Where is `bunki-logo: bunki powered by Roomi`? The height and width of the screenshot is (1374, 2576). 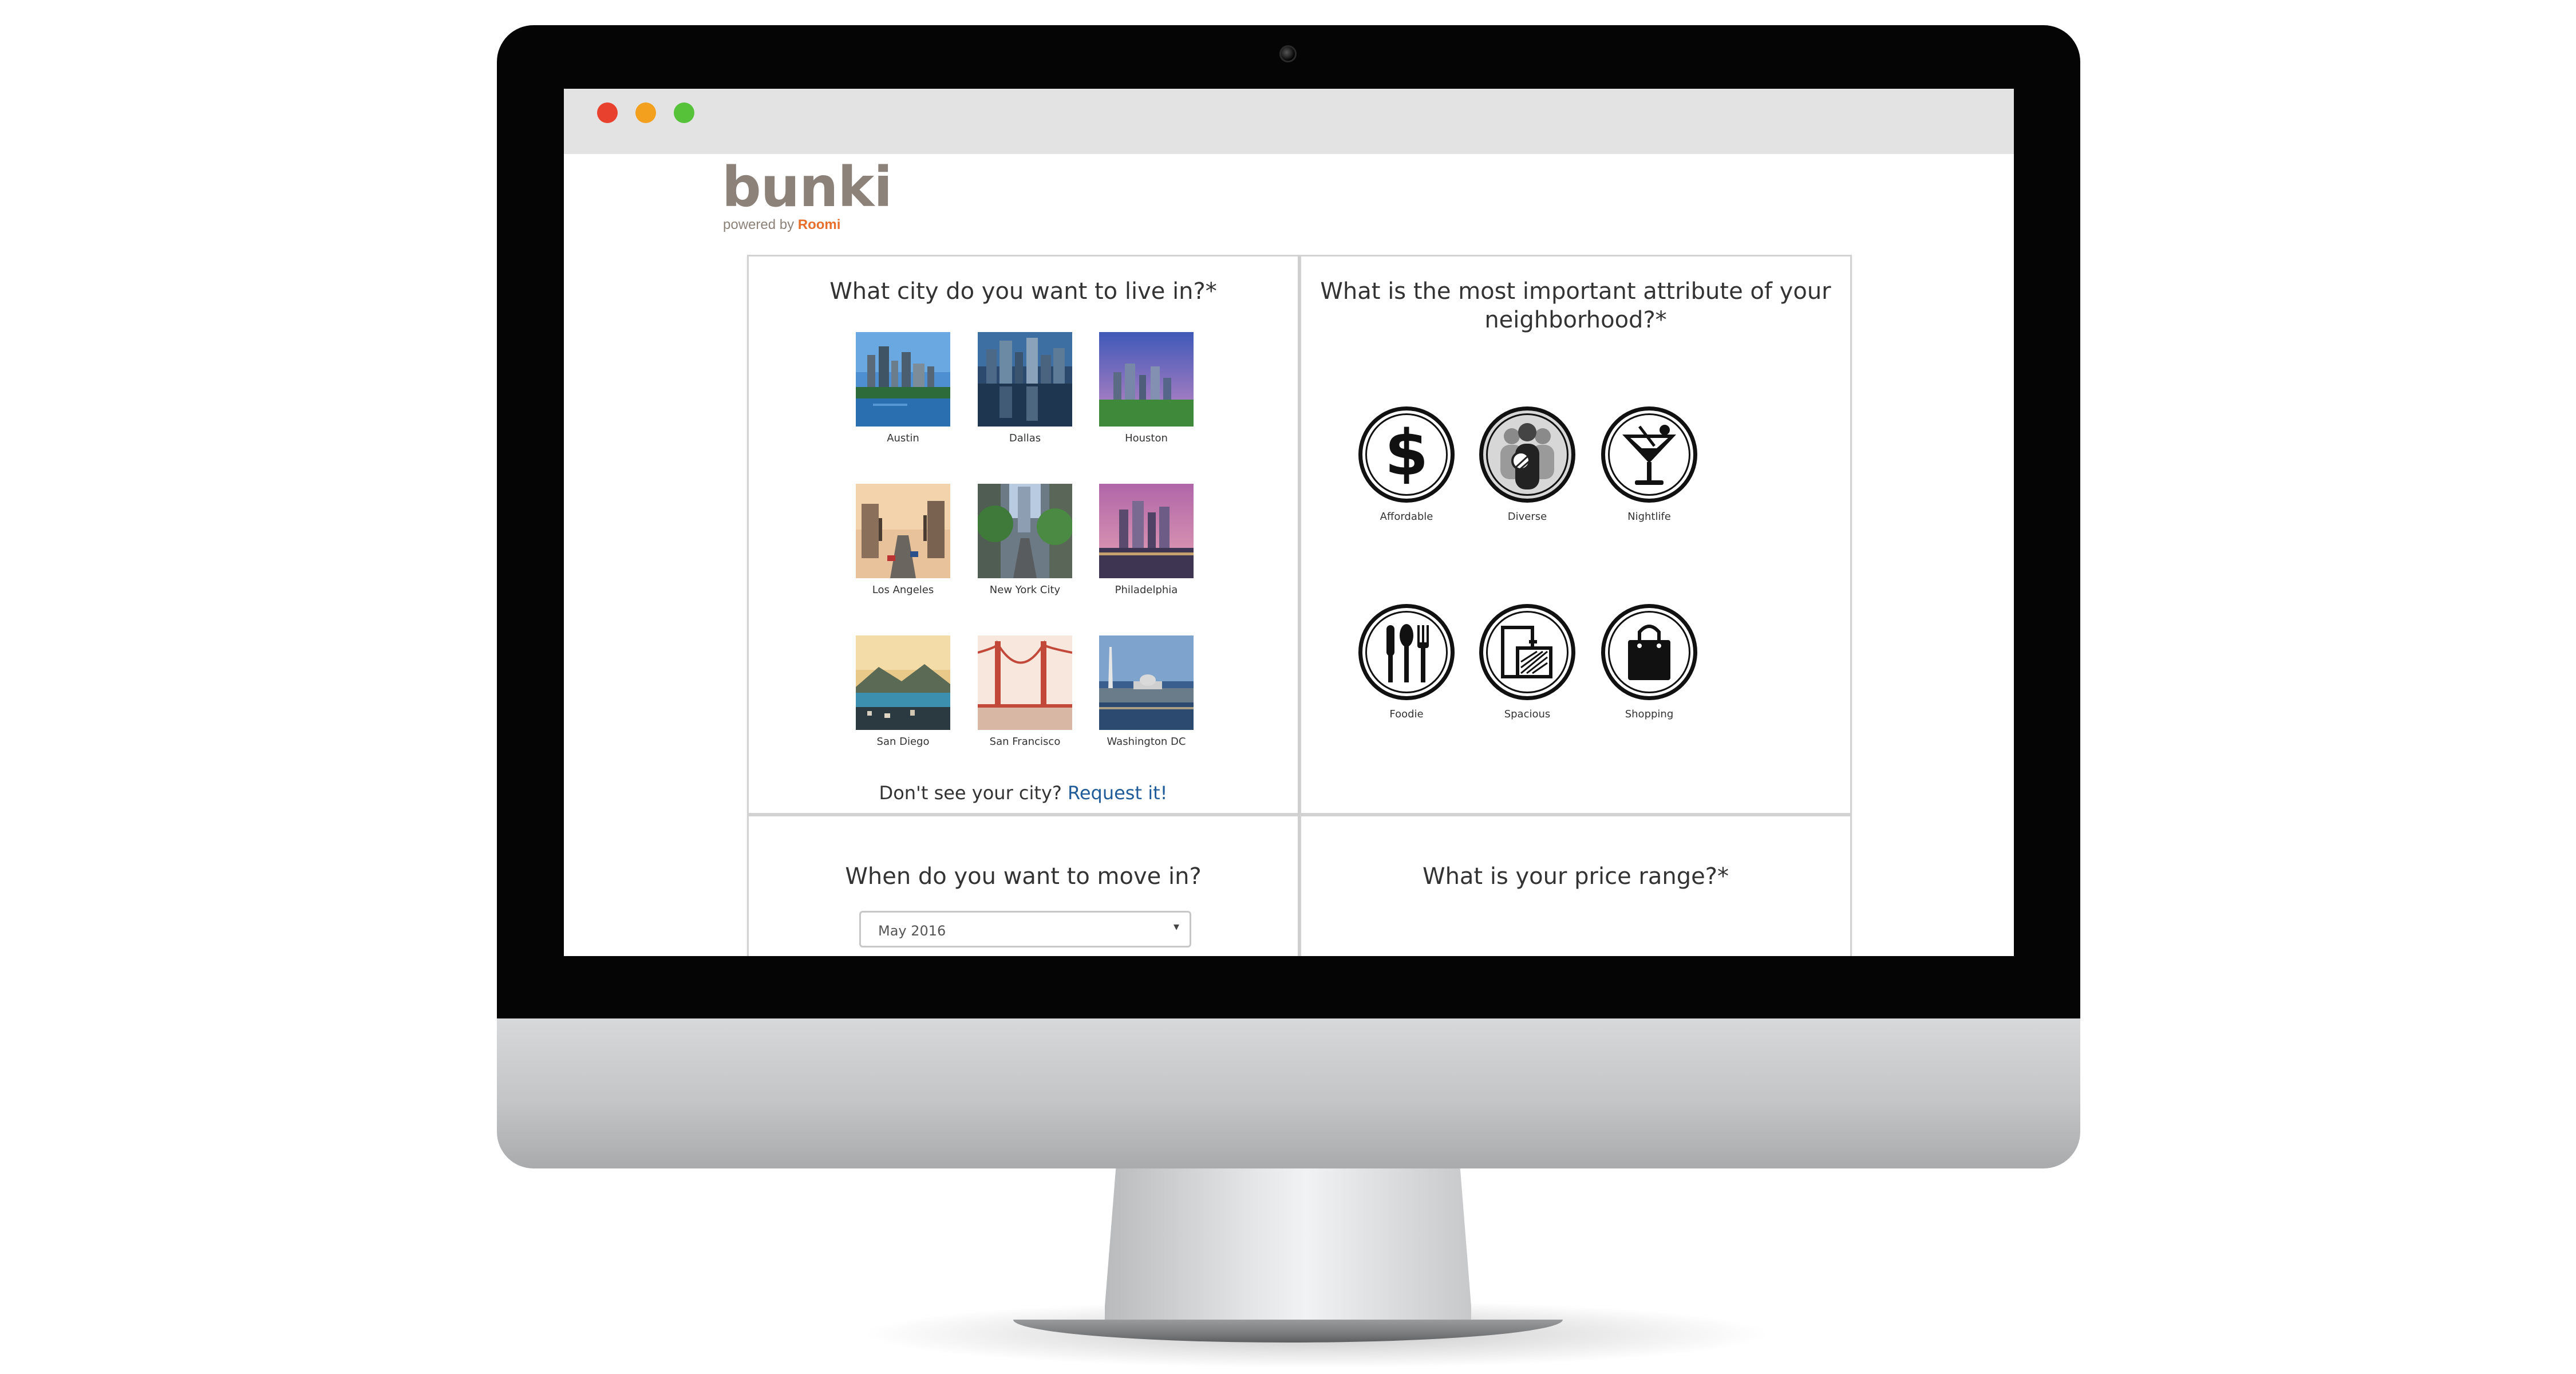 bunki-logo: bunki powered by Roomi is located at coordinates (807, 196).